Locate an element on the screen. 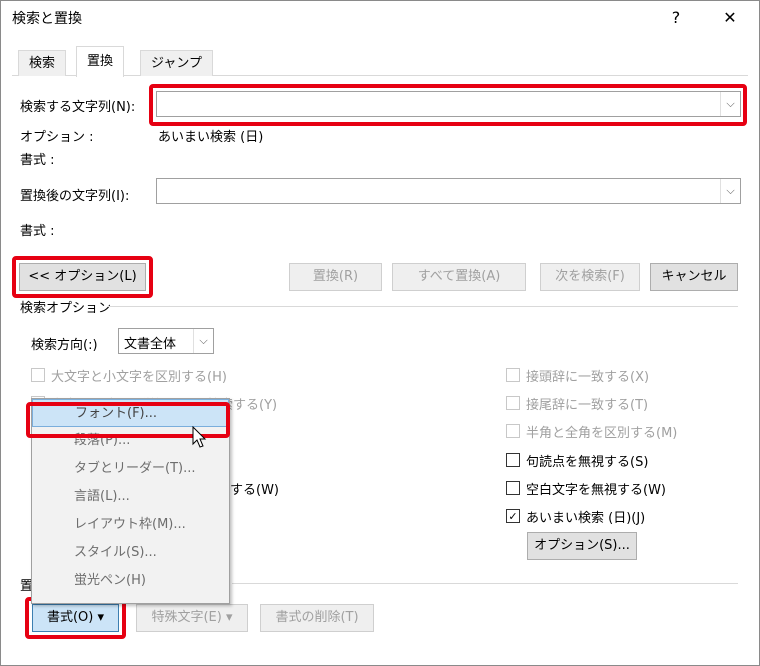 Image resolution: width=760 pixels, height=666 pixels. clear-format-button: 書式の削除(T) is located at coordinates (317, 618).